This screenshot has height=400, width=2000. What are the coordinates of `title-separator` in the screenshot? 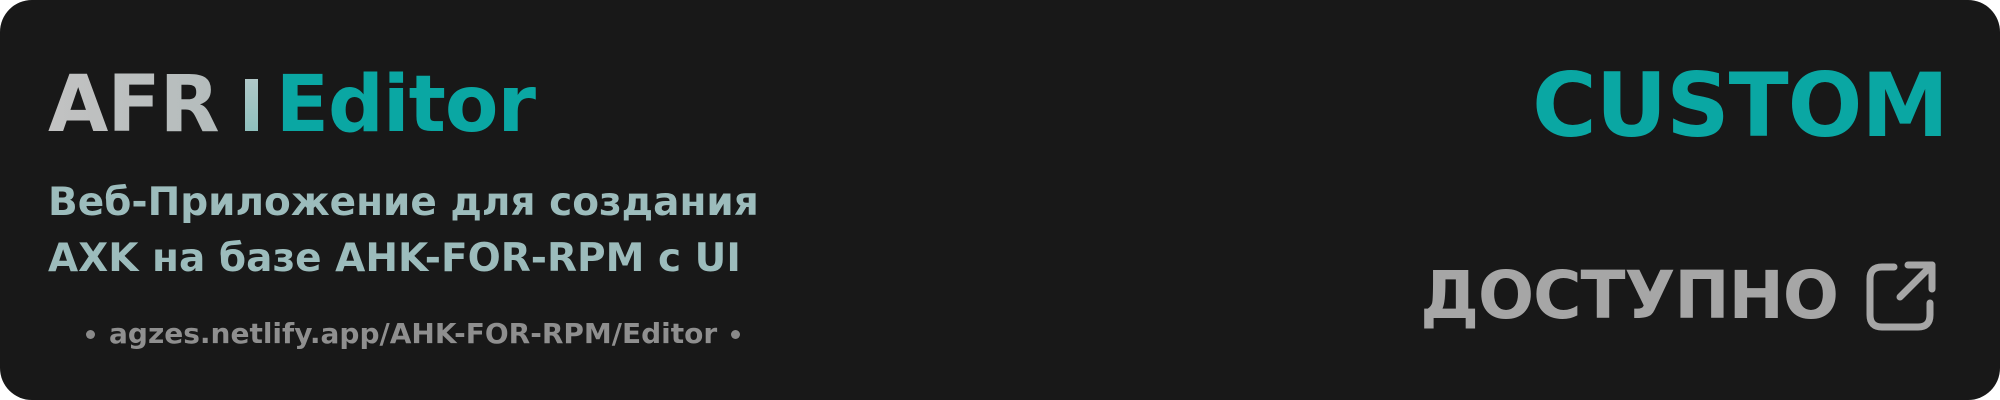 It's located at (251, 105).